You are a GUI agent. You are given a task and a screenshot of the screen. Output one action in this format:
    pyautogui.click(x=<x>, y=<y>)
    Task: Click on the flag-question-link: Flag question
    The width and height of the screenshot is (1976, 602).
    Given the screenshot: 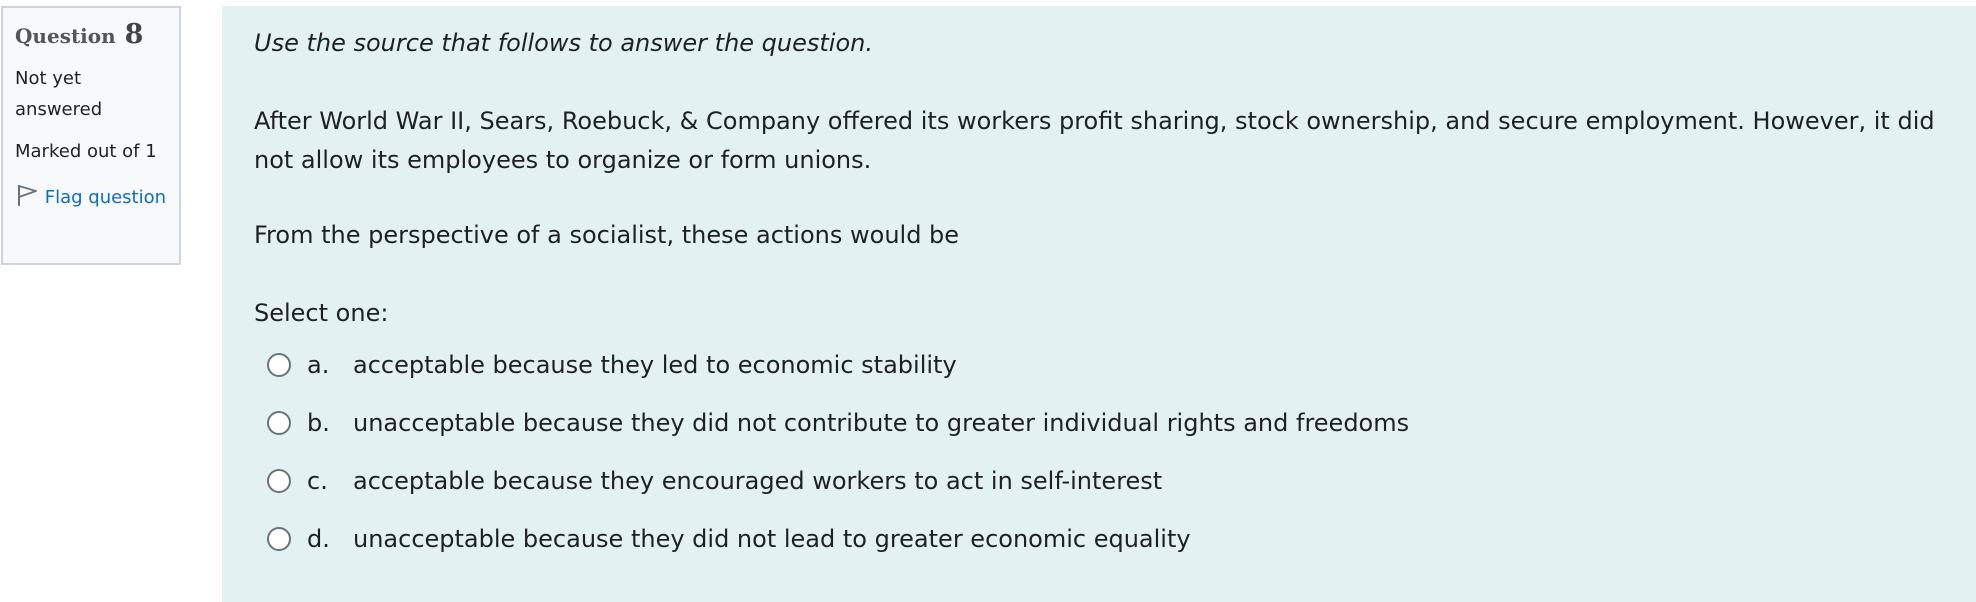 What is the action you would take?
    pyautogui.click(x=91, y=197)
    